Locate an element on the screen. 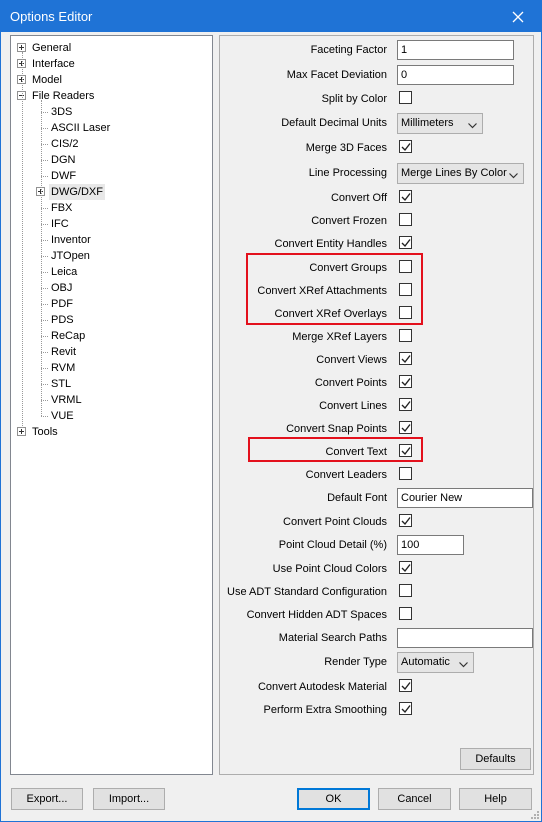  merge-3d-faces-checkbox is located at coordinates (405, 146).